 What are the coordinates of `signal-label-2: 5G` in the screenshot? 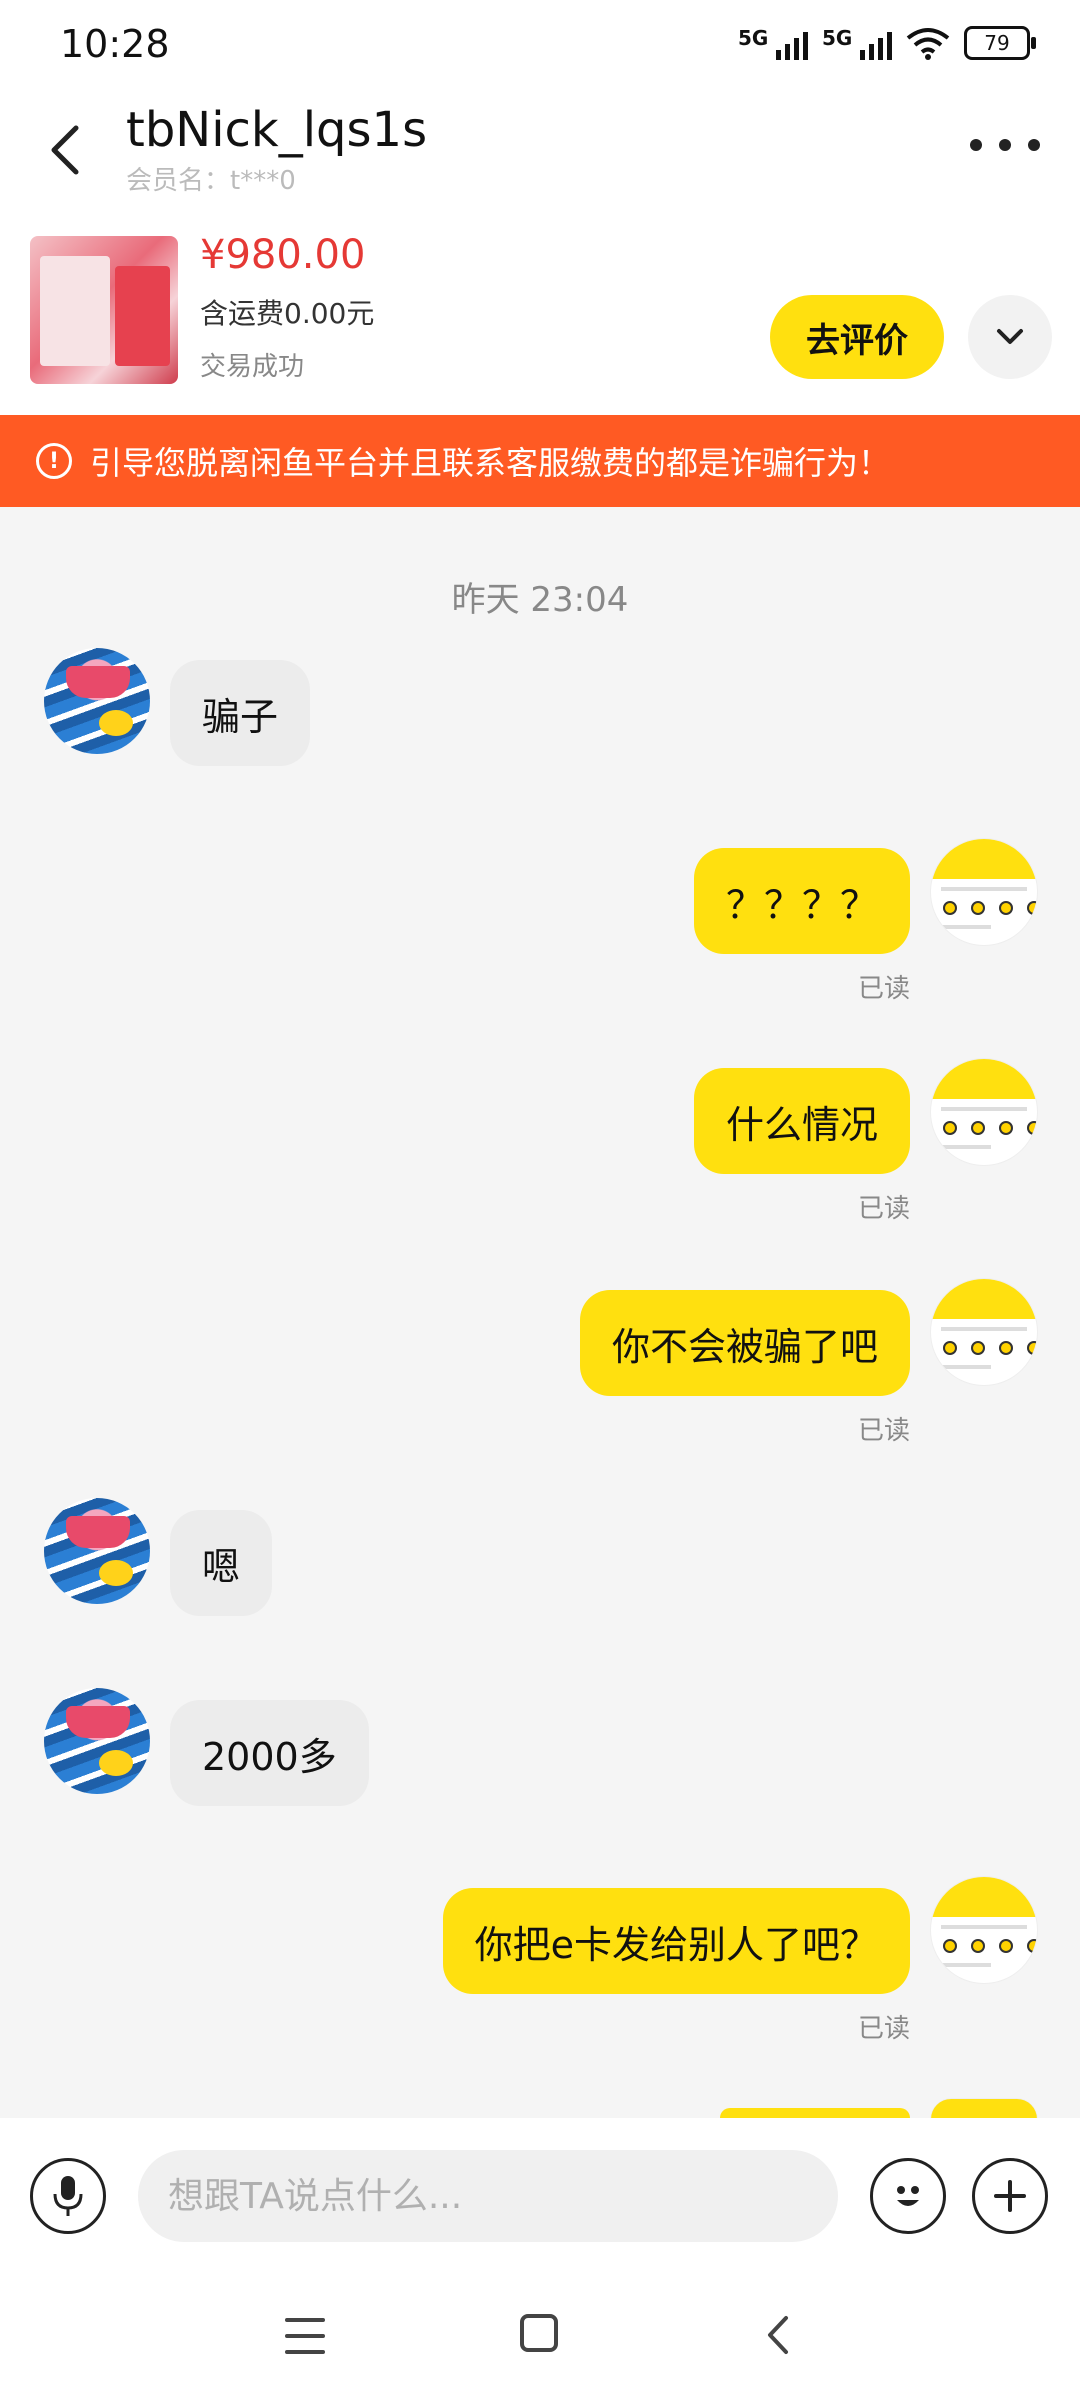 It's located at (837, 38).